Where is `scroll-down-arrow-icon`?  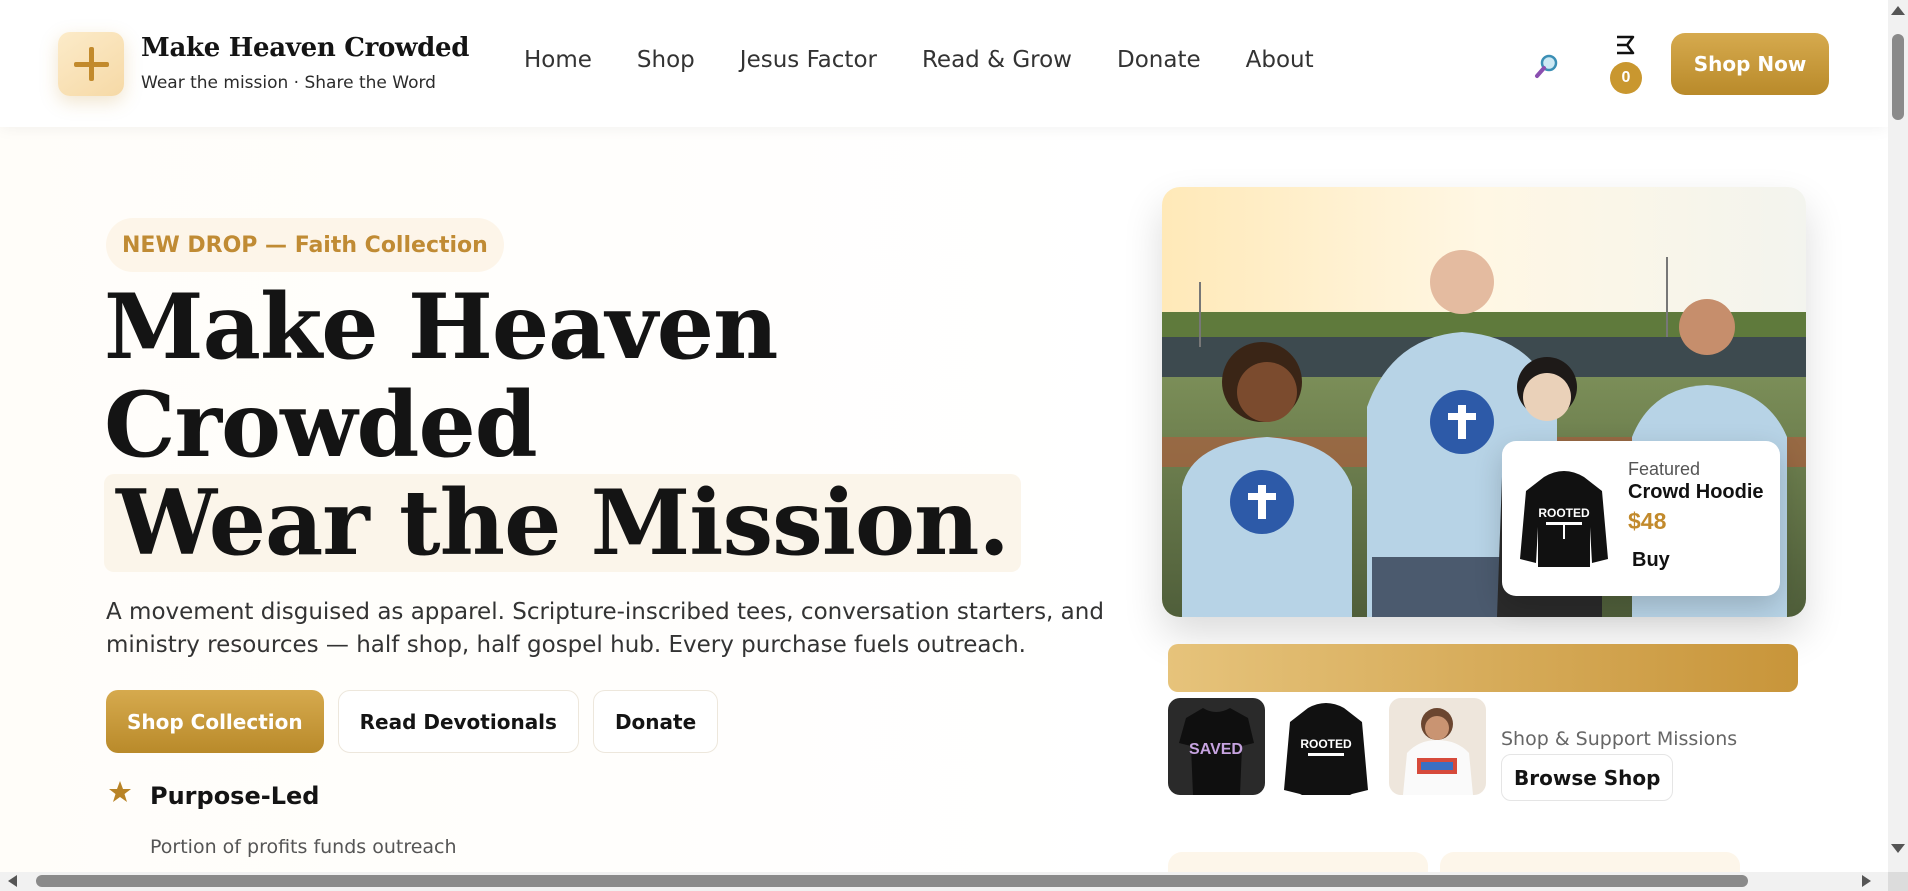
scroll-down-arrow-icon is located at coordinates (1898, 848).